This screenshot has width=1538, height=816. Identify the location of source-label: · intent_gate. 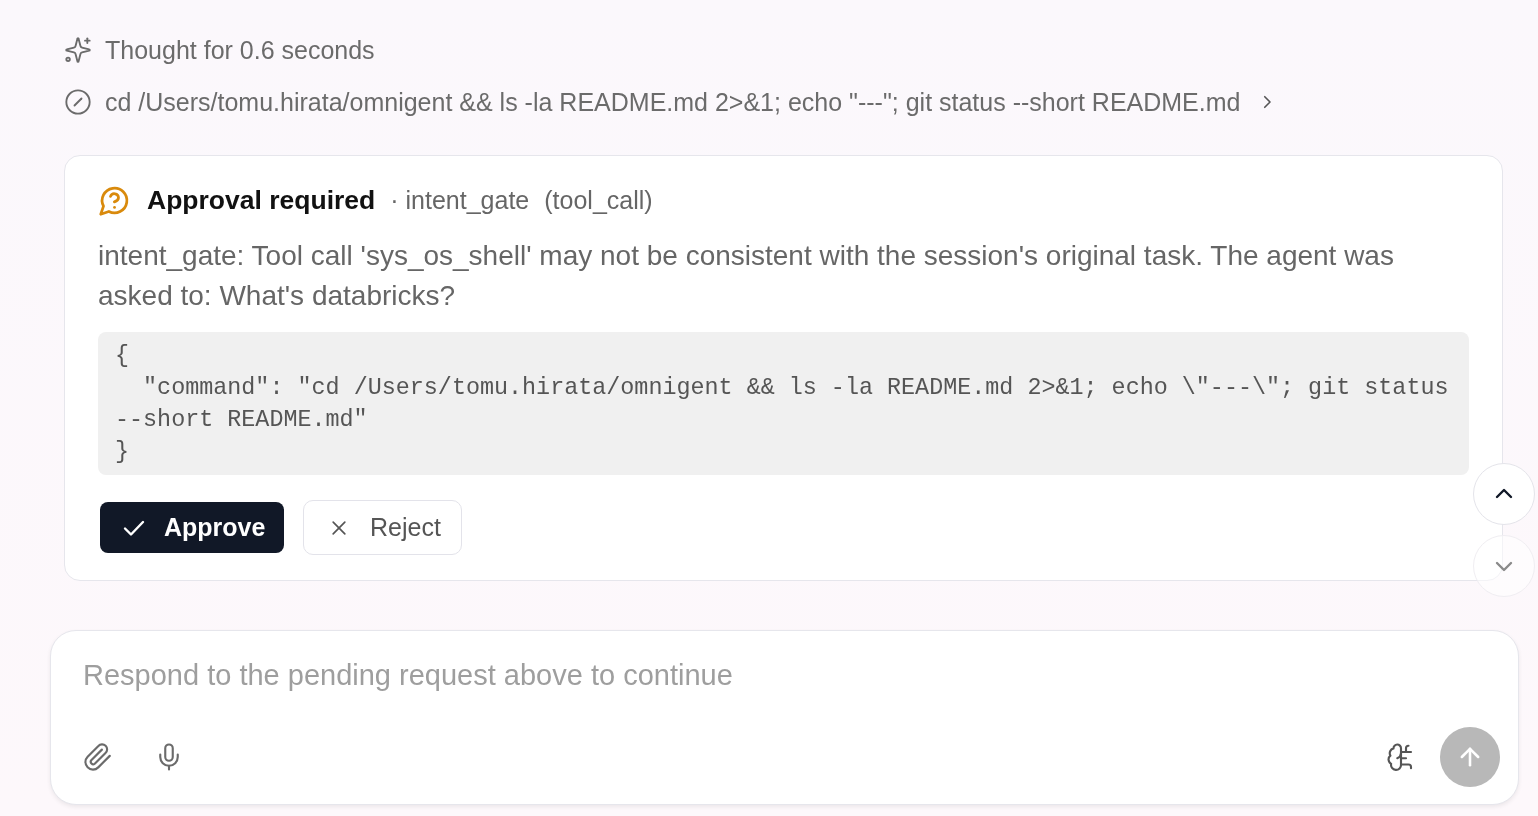
(460, 200).